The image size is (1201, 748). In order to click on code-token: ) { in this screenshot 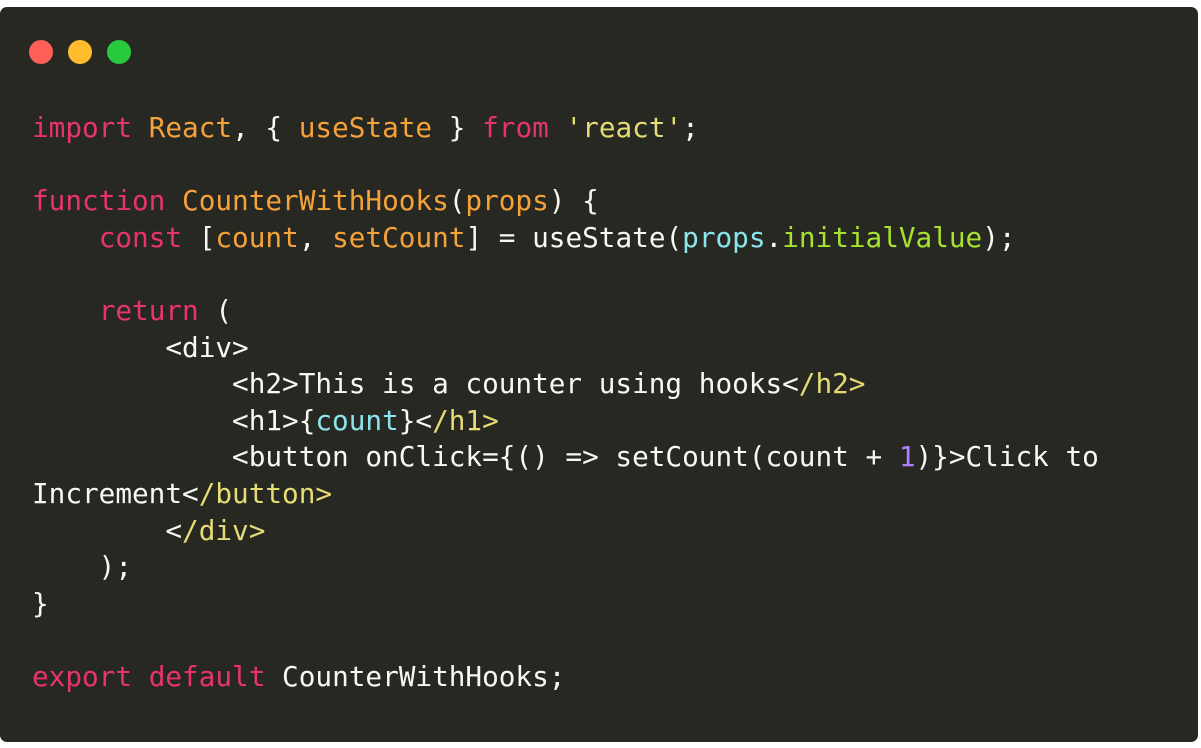, I will do `click(573, 201)`.